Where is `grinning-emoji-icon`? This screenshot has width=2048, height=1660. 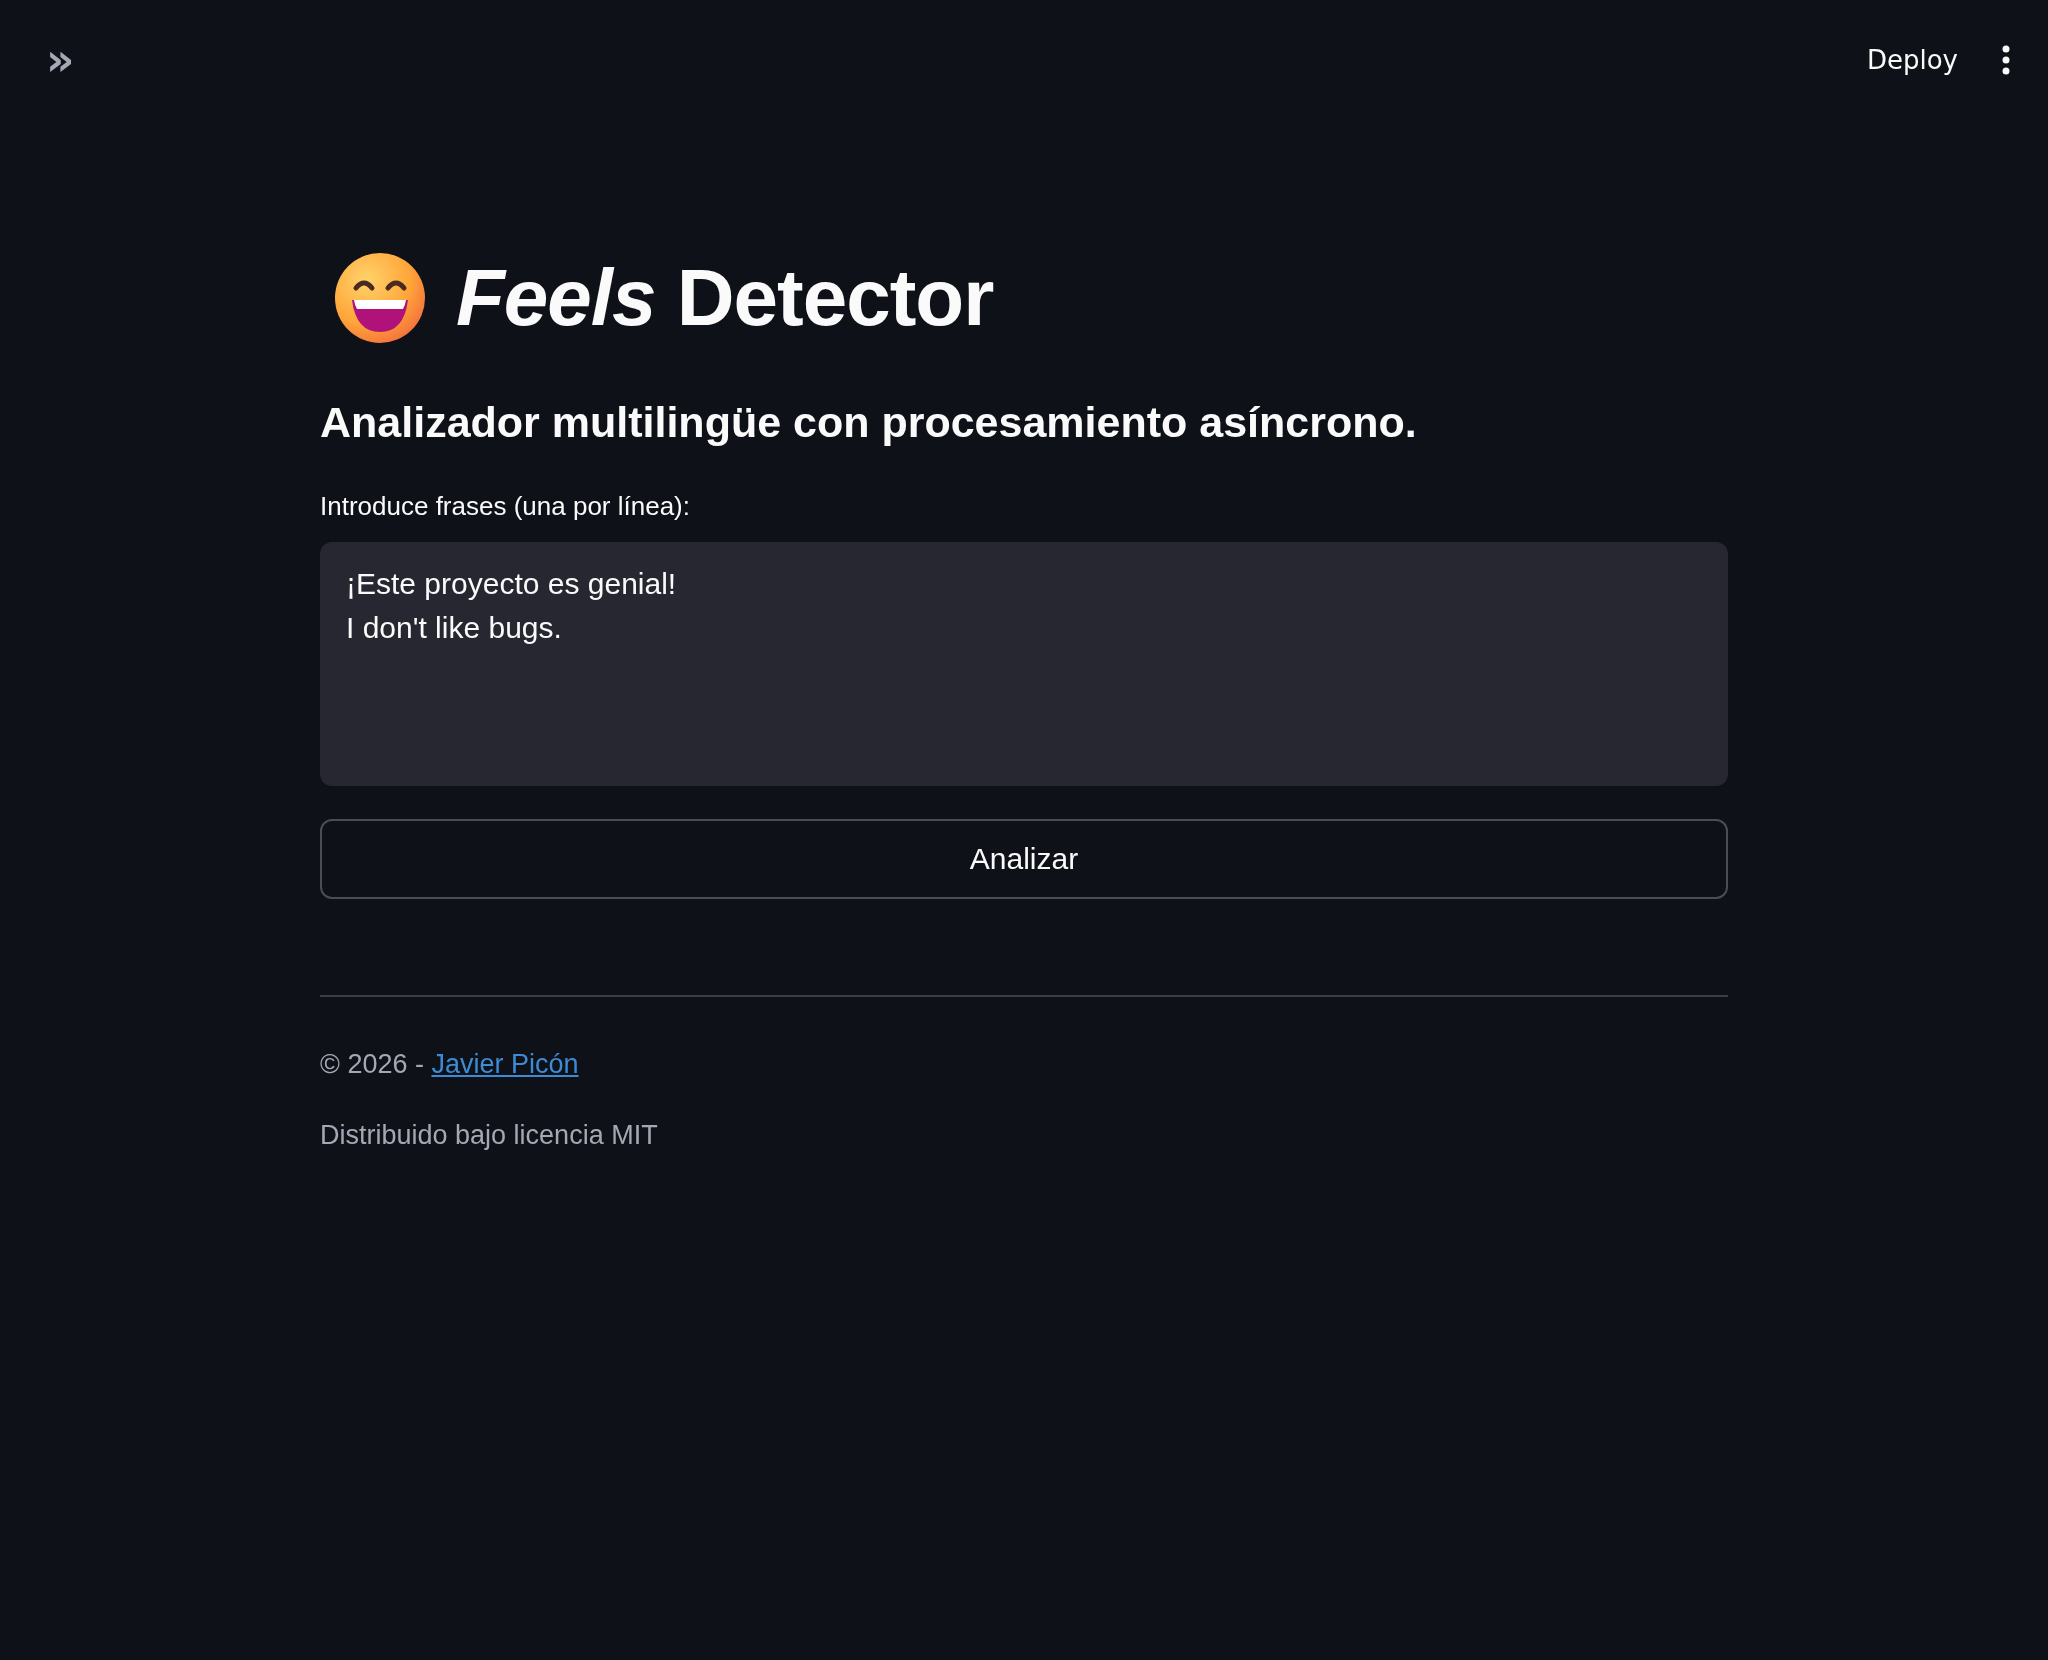
grinning-emoji-icon is located at coordinates (380, 298).